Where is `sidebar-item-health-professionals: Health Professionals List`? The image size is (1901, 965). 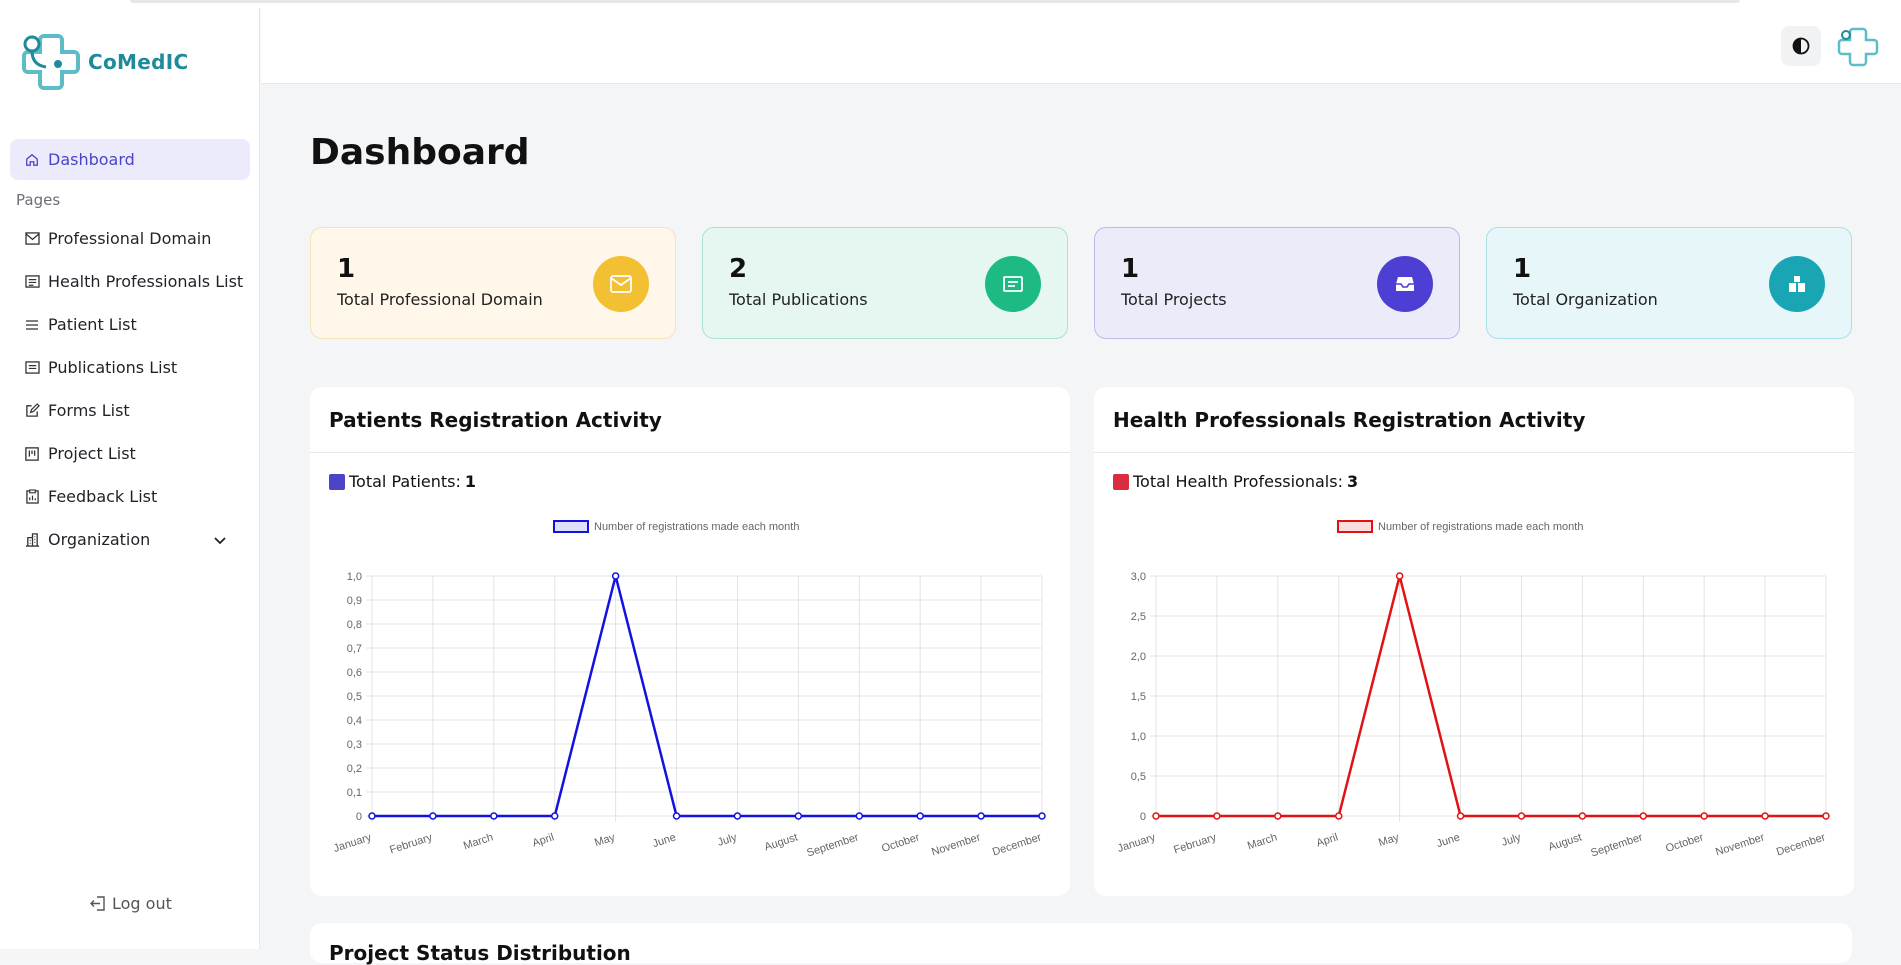
sidebar-item-health-professionals: Health Professionals List is located at coordinates (130, 281).